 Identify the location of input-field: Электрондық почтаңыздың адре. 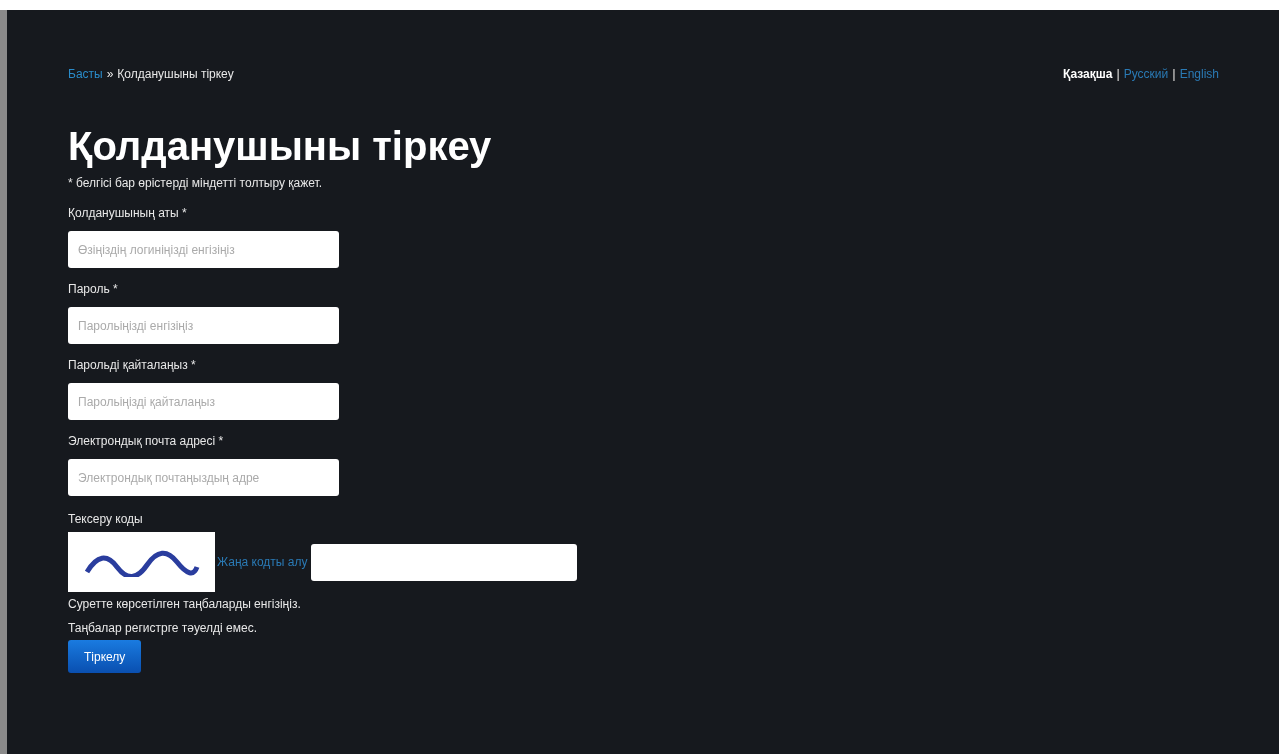
(203, 477).